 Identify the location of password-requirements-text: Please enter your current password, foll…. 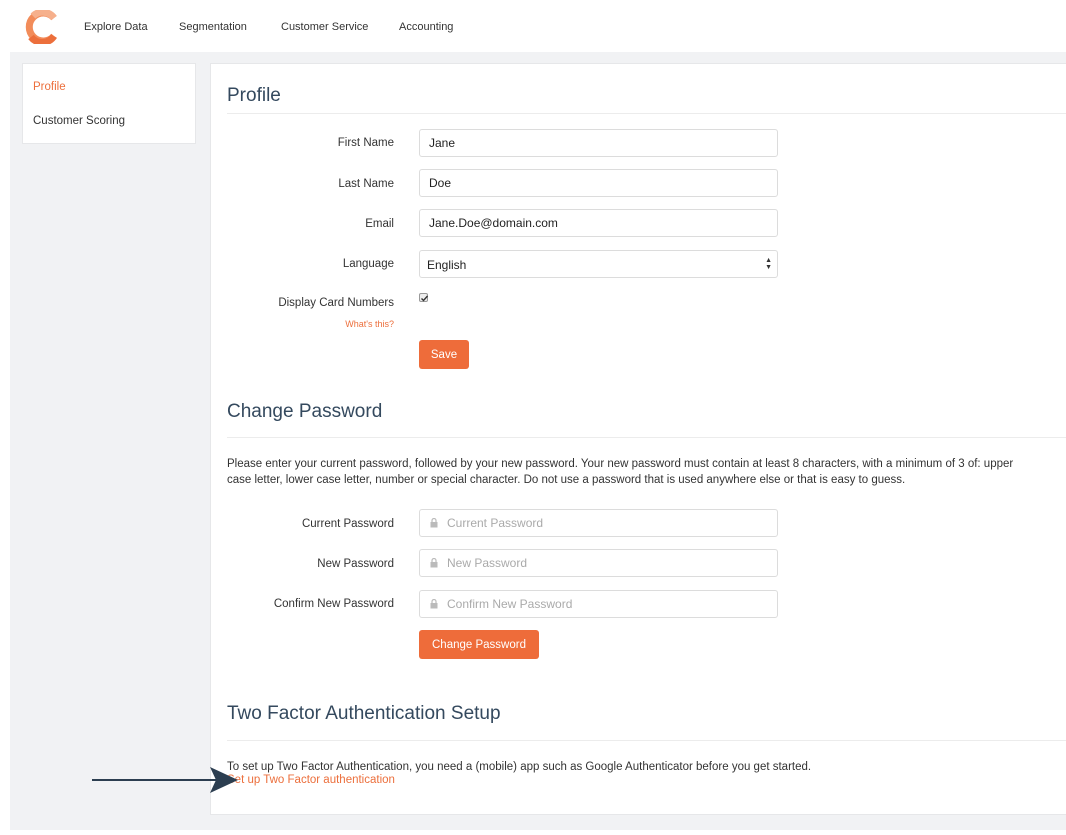
(646, 472).